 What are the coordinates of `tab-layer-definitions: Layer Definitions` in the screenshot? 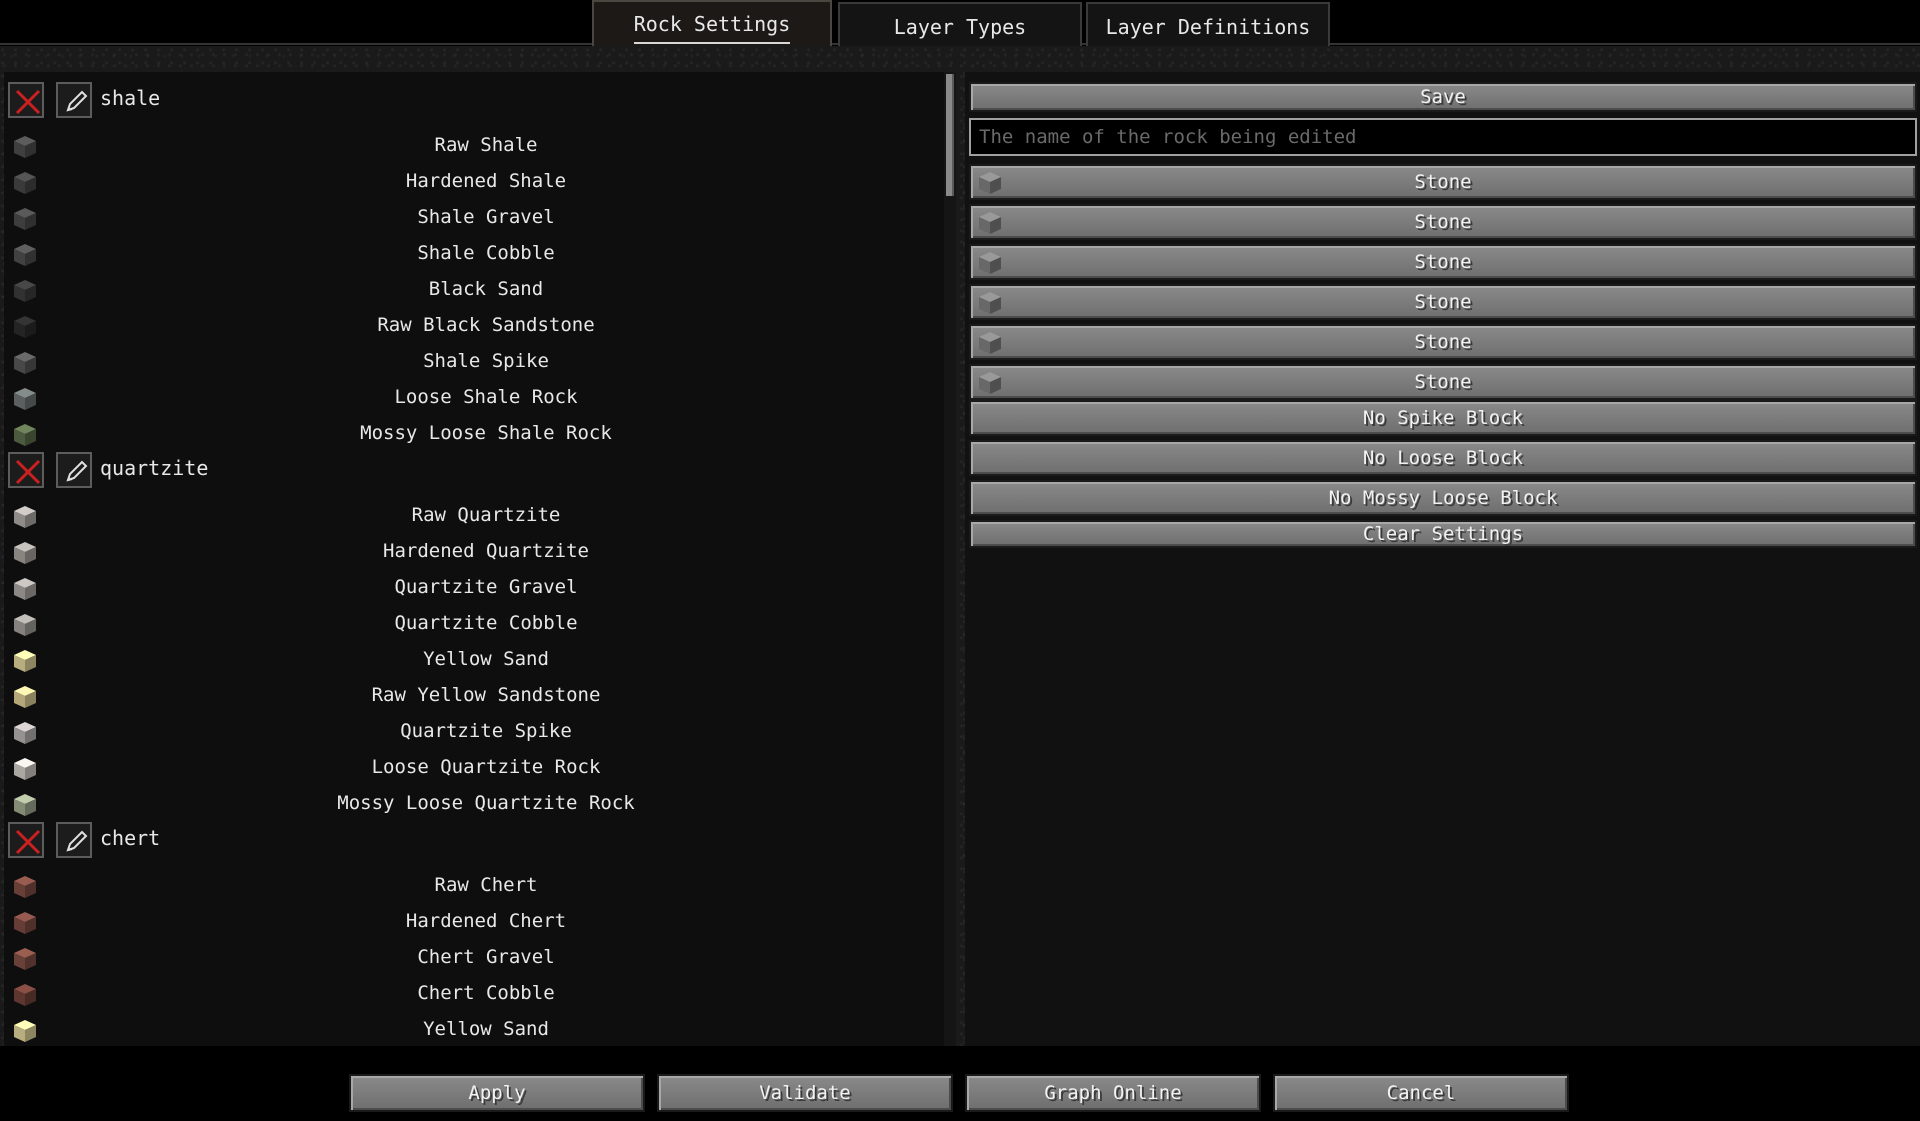 It's located at (1208, 24).